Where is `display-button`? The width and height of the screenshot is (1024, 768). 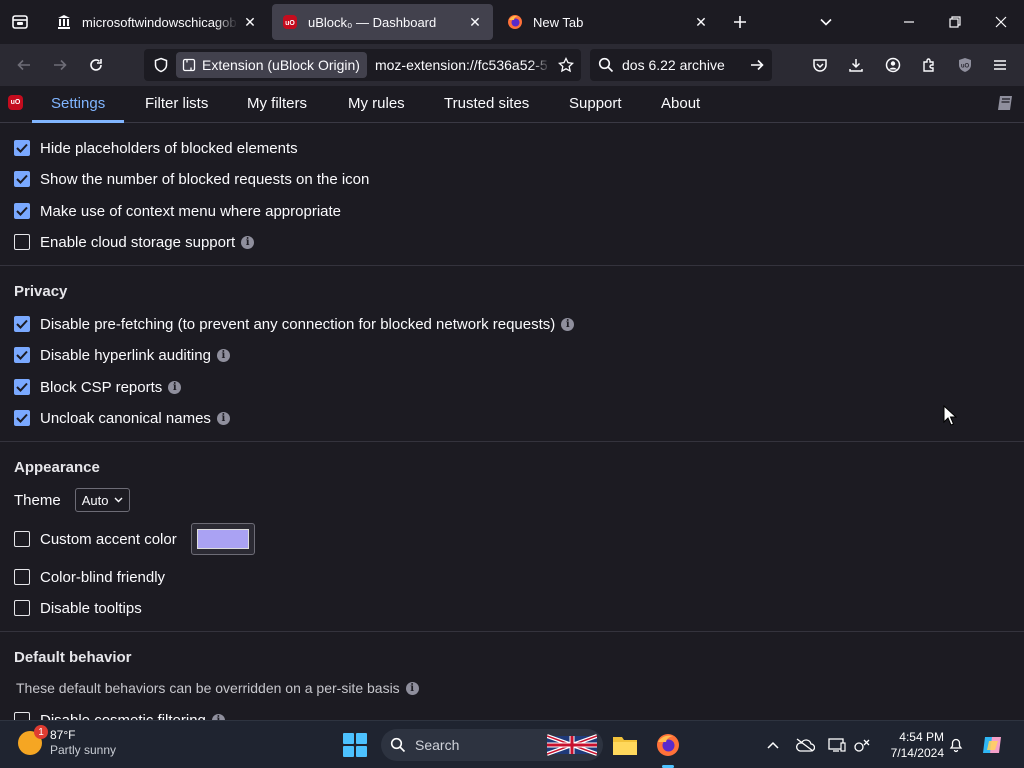
display-button is located at coordinates (837, 745).